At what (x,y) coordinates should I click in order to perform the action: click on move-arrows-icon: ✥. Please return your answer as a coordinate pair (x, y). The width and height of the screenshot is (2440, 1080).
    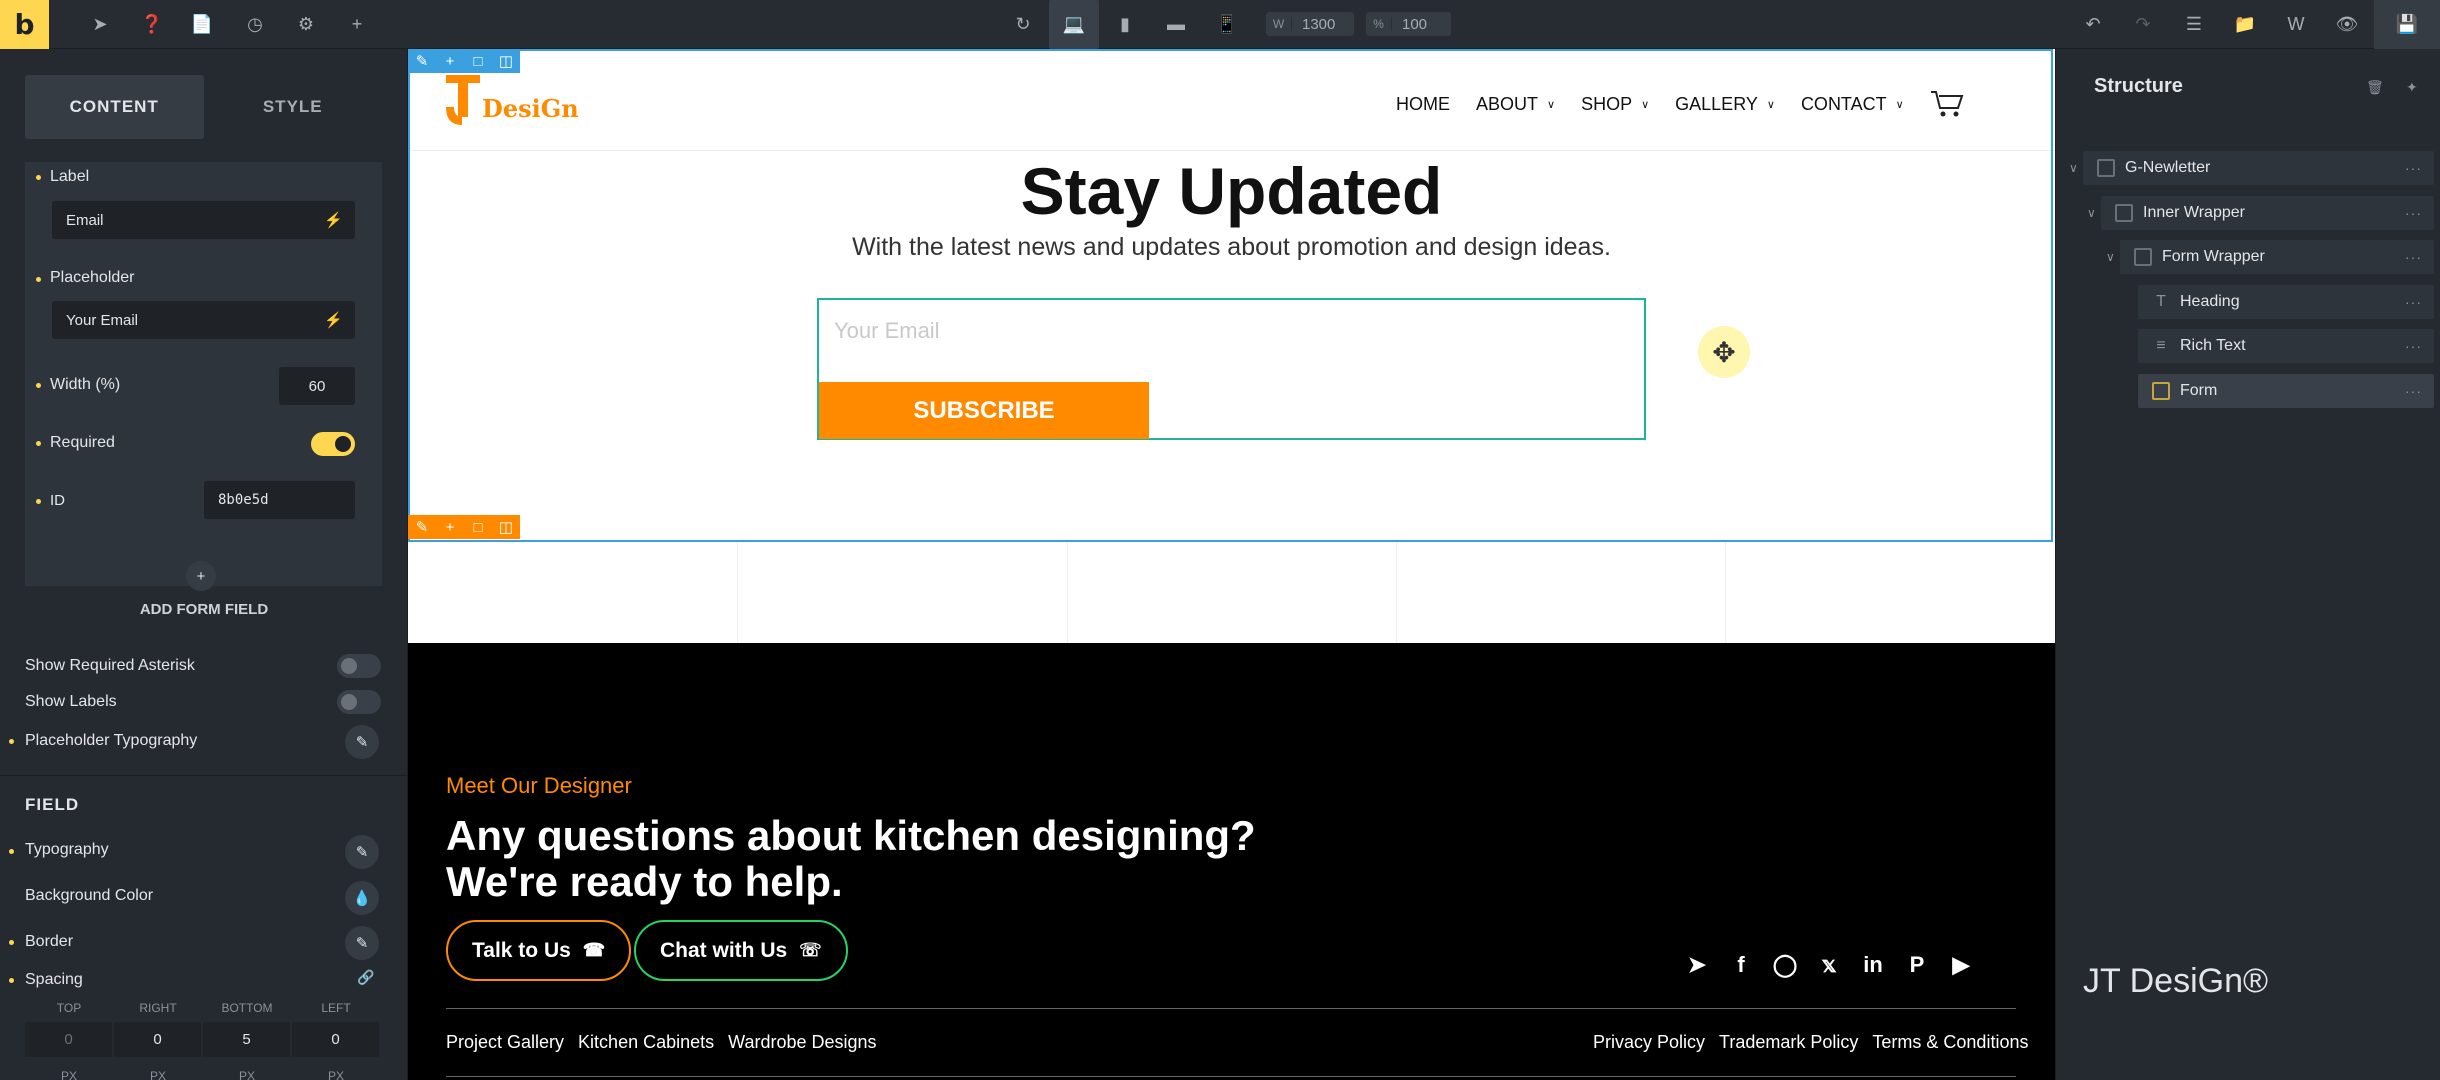
    Looking at the image, I should click on (1724, 352).